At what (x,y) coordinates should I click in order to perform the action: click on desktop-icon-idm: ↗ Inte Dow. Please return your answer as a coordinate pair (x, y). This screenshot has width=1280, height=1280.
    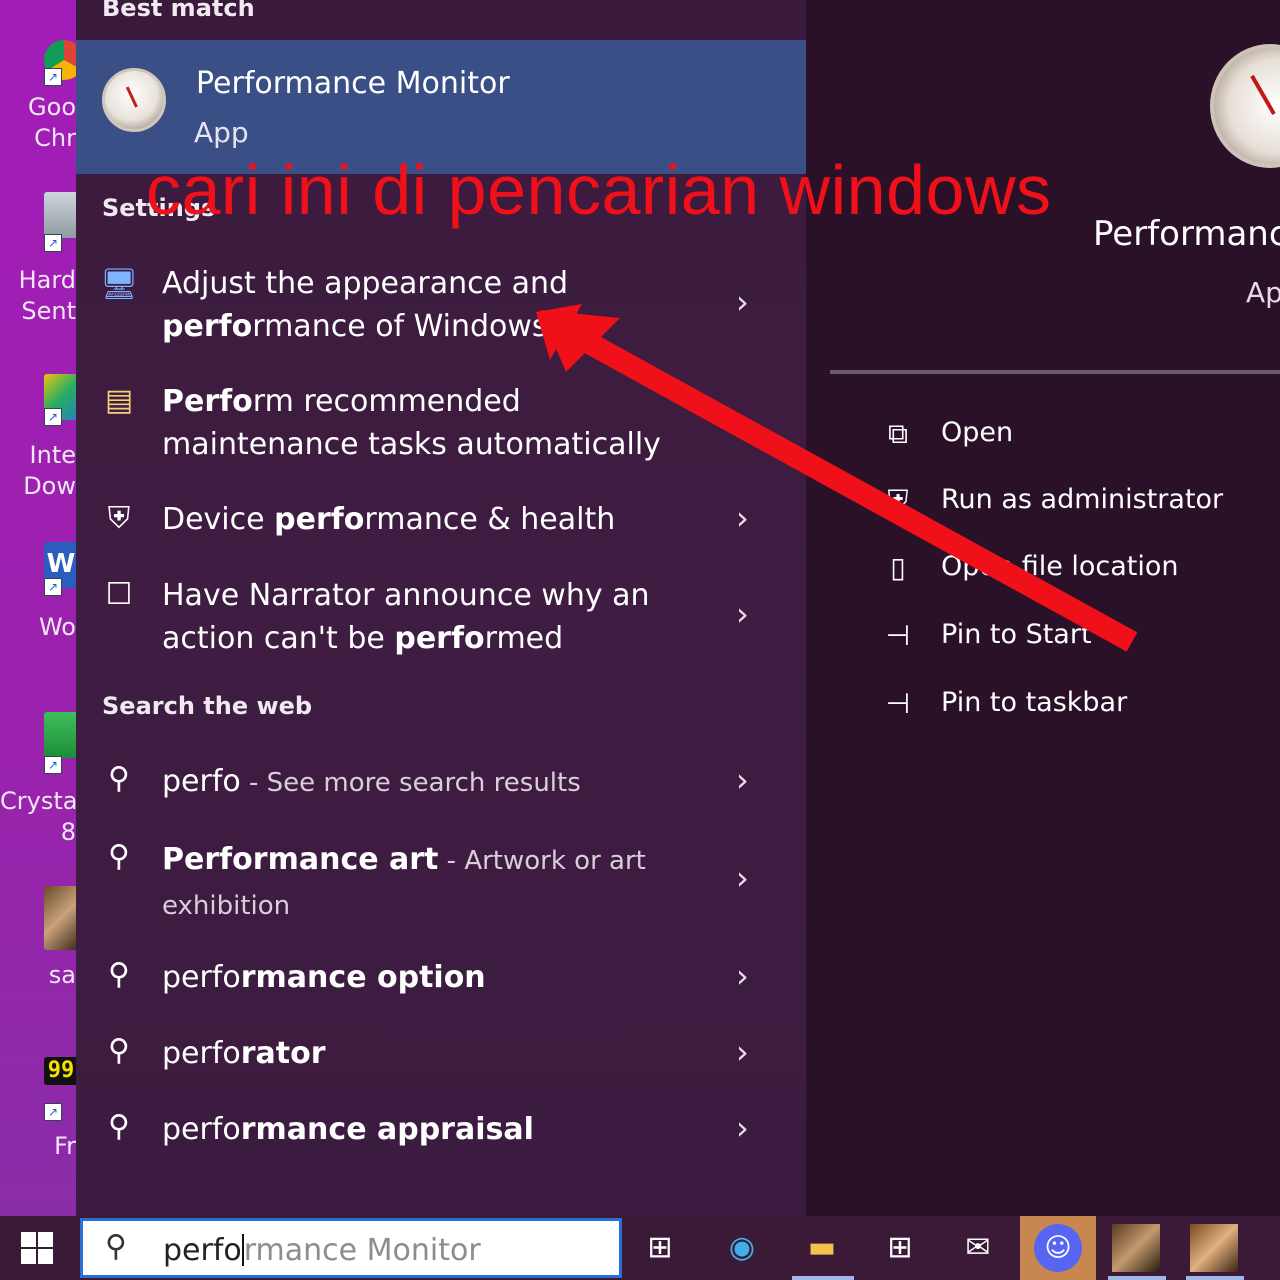
    Looking at the image, I should click on (38, 447).